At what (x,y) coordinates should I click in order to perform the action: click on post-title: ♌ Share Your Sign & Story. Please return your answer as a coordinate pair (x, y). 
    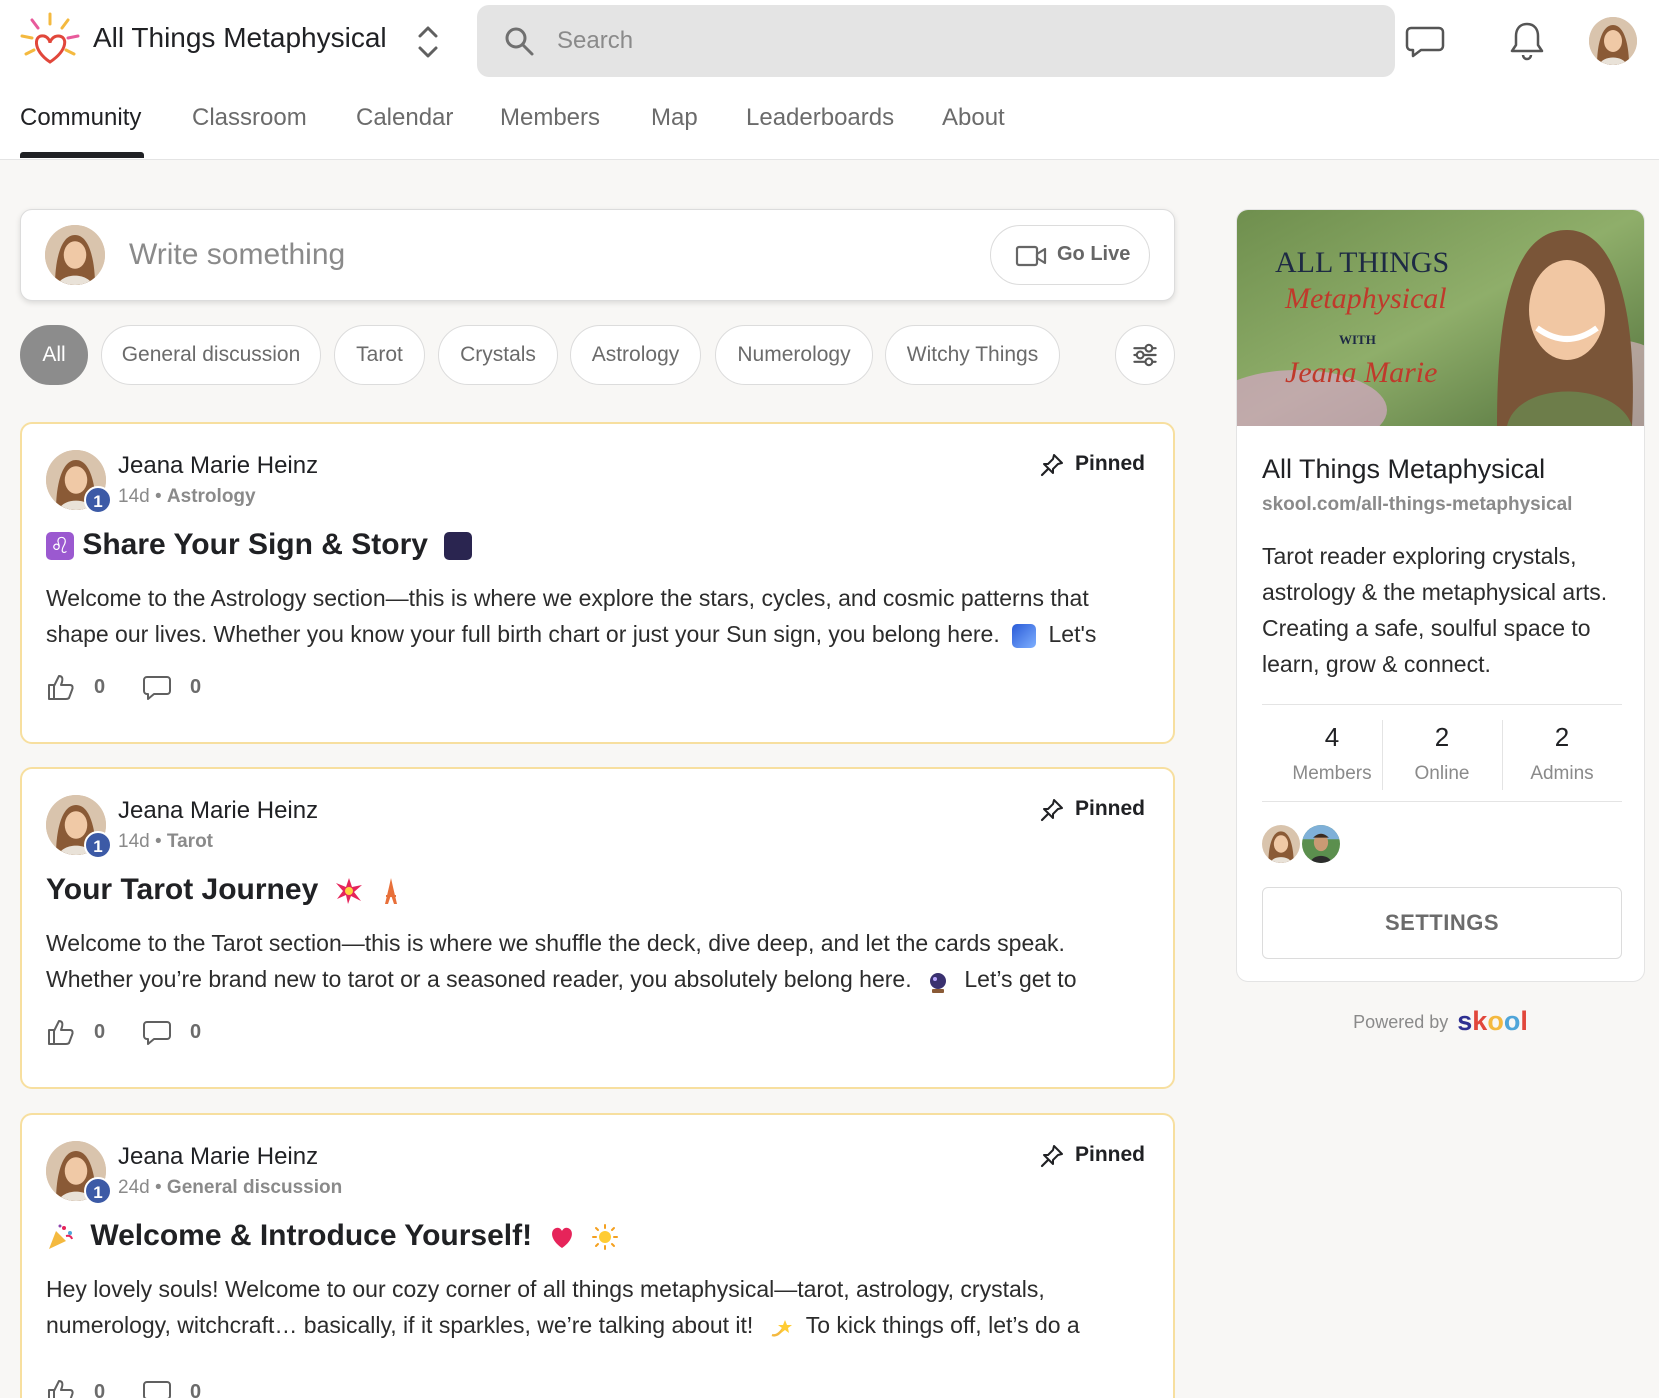
    Looking at the image, I should click on (259, 545).